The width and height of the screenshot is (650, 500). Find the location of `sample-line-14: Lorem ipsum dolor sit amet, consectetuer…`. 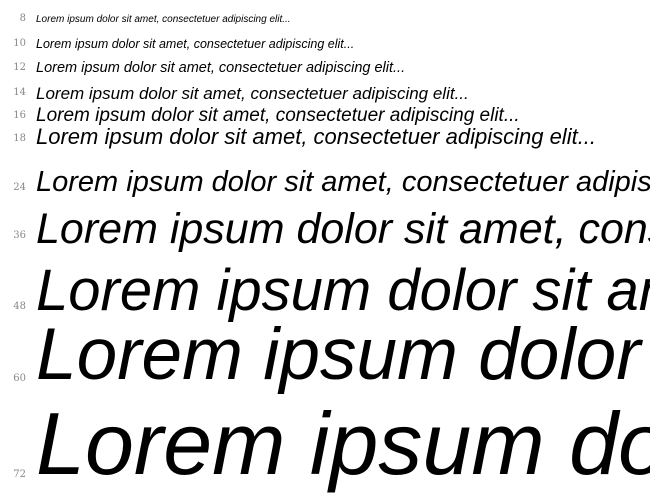

sample-line-14: Lorem ipsum dolor sit amet, consectetuer… is located at coordinates (252, 93).